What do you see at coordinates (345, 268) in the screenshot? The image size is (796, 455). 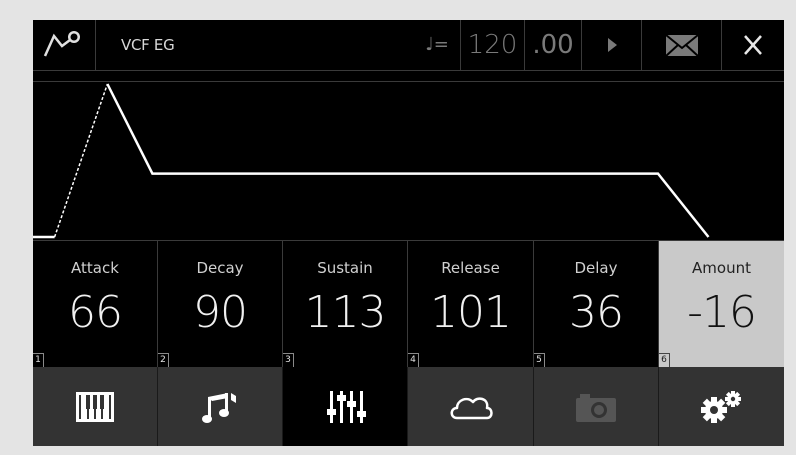 I see `param-label: Sustain` at bounding box center [345, 268].